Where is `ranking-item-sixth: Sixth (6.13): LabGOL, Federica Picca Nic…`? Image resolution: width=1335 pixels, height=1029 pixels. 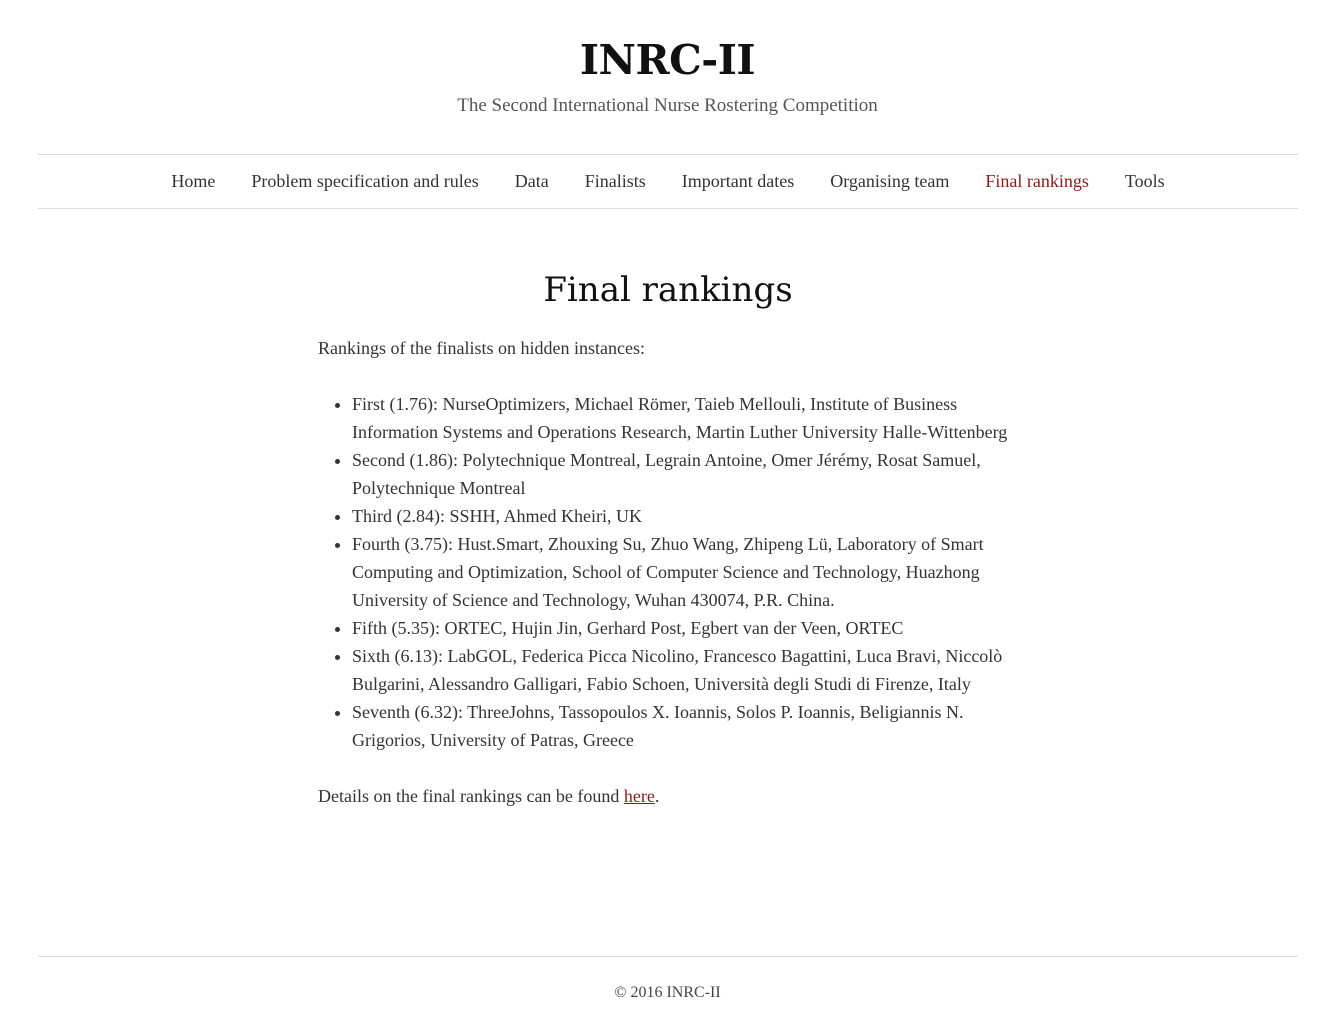
ranking-item-sixth: Sixth (6.13): LabGOL, Federica Picca Nic… is located at coordinates (685, 670).